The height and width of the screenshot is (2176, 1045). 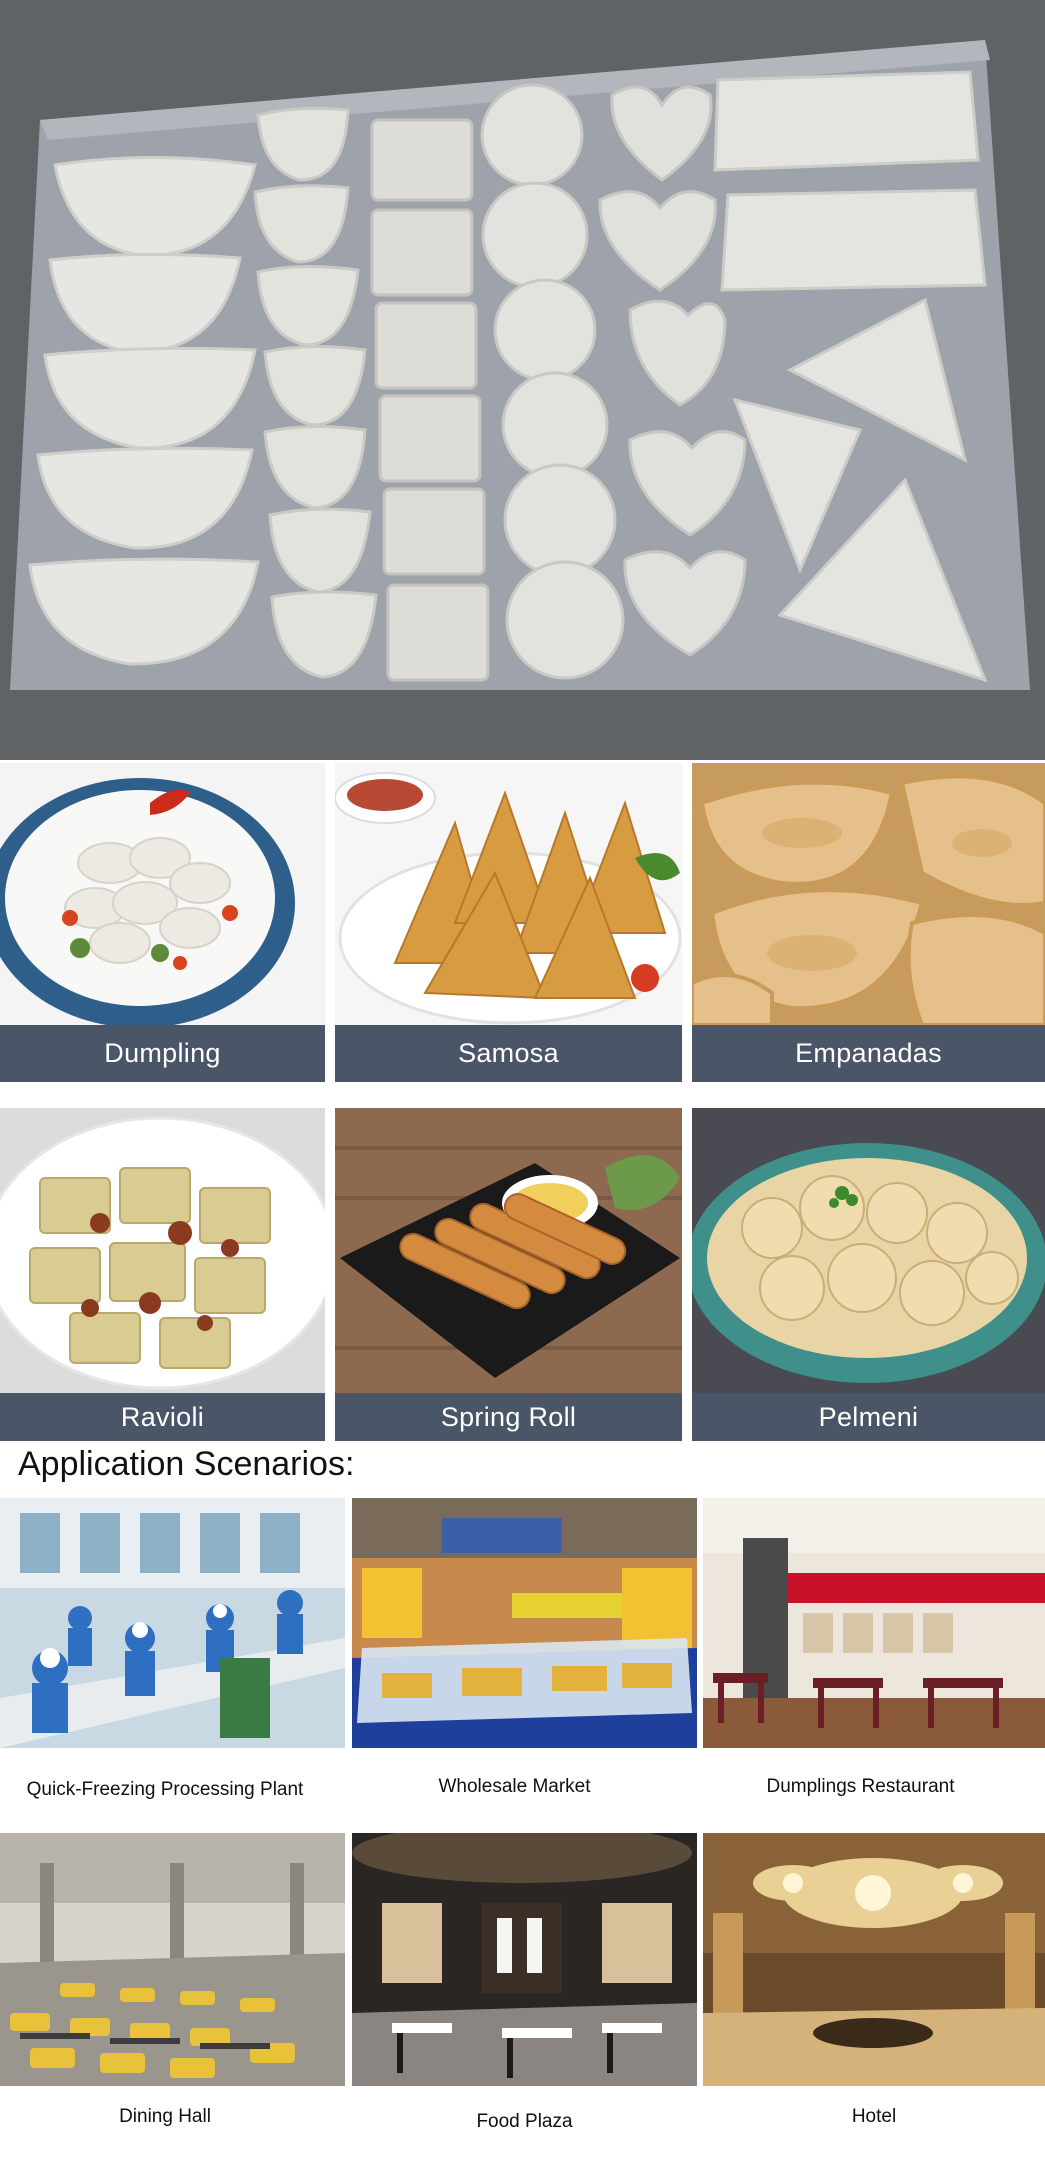 I want to click on product-label: Dumpling, so click(x=162, y=1053).